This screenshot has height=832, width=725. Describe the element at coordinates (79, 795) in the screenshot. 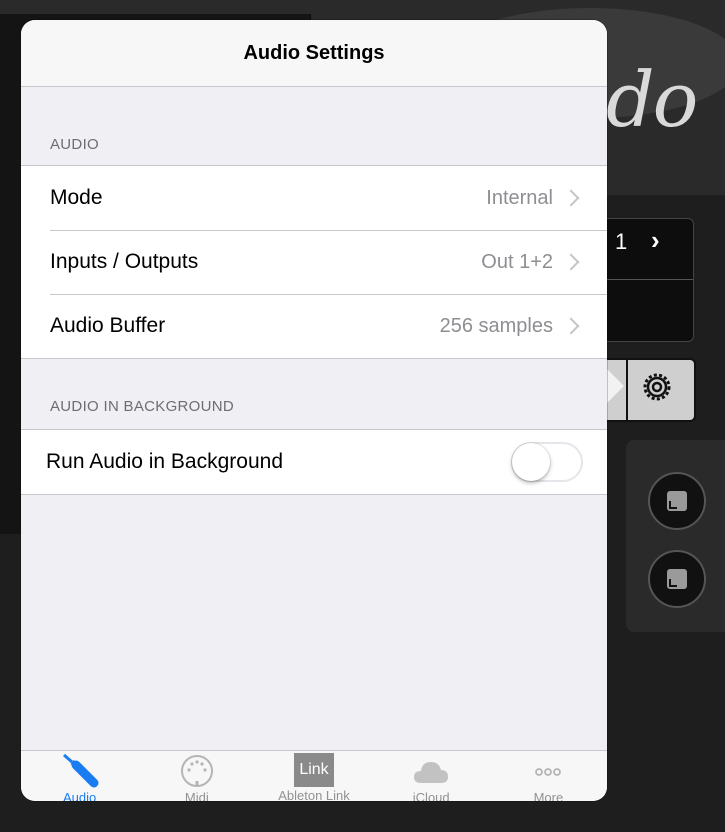

I see `tab-label: Audio` at that location.